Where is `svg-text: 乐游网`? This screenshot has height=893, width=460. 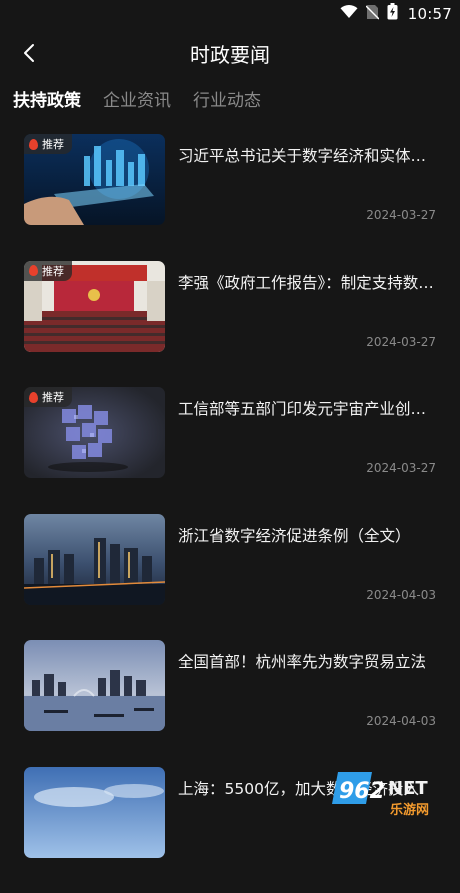
svg-text: 乐游网 is located at coordinates (409, 810).